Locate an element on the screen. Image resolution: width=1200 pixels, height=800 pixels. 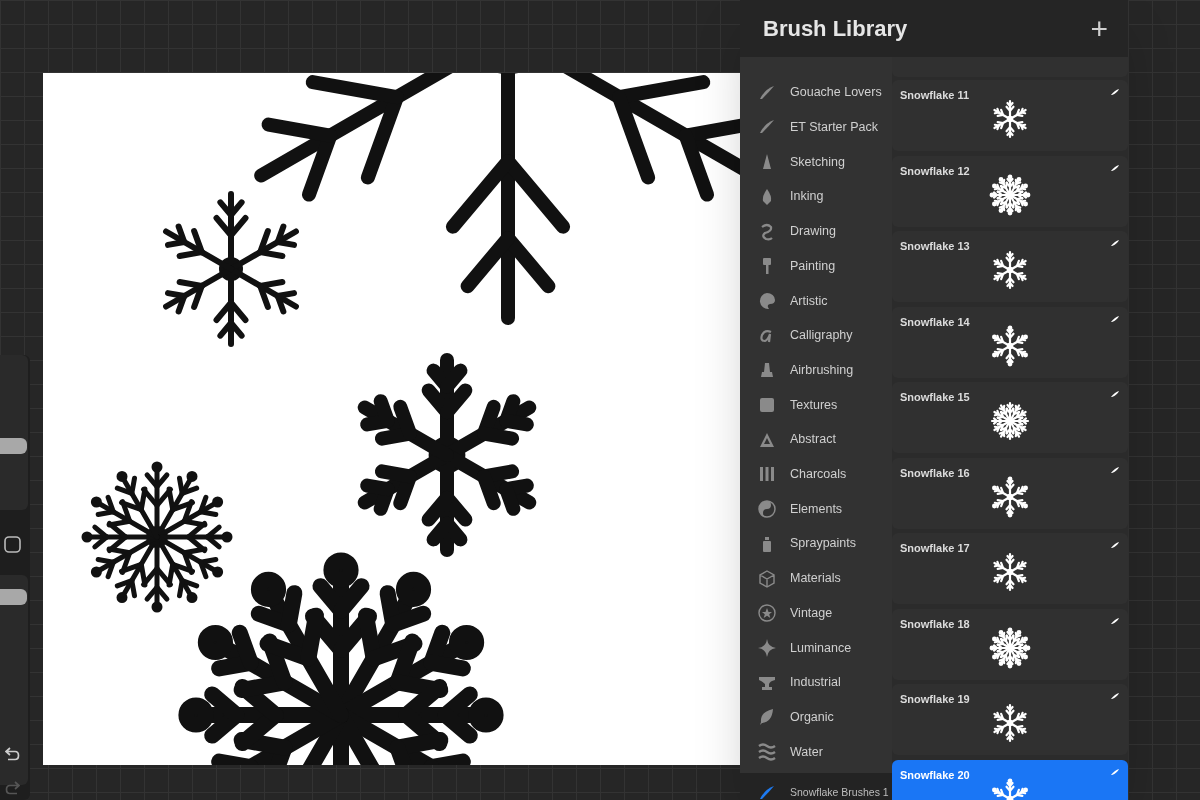
brush-card: Snowflake 19 is located at coordinates (1010, 719).